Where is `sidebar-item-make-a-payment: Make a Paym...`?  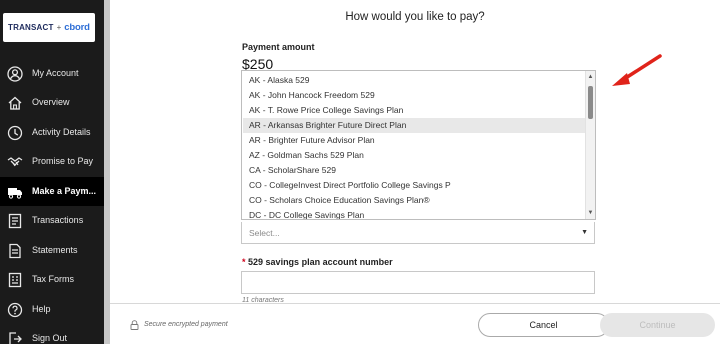 sidebar-item-make-a-payment: Make a Paym... is located at coordinates (52, 191).